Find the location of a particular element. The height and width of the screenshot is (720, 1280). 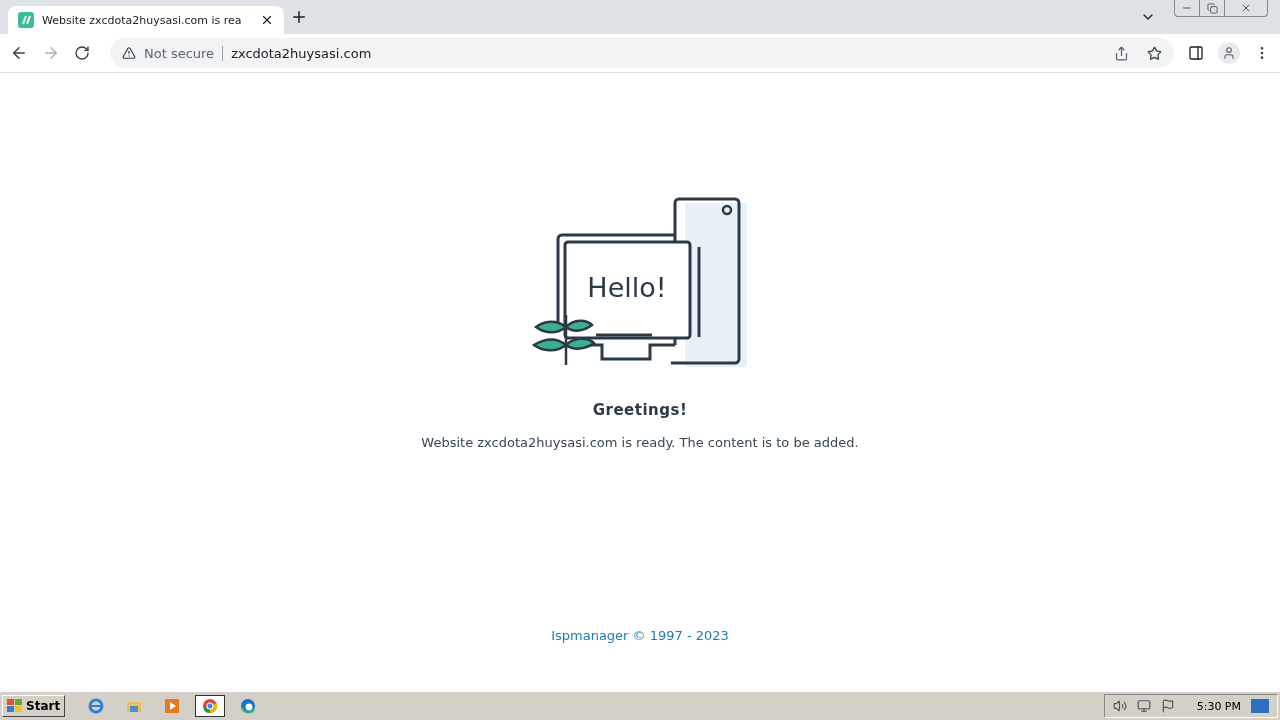

browser-tab: Website zxcdota2huysasi.com is rea is located at coordinates (146, 20).